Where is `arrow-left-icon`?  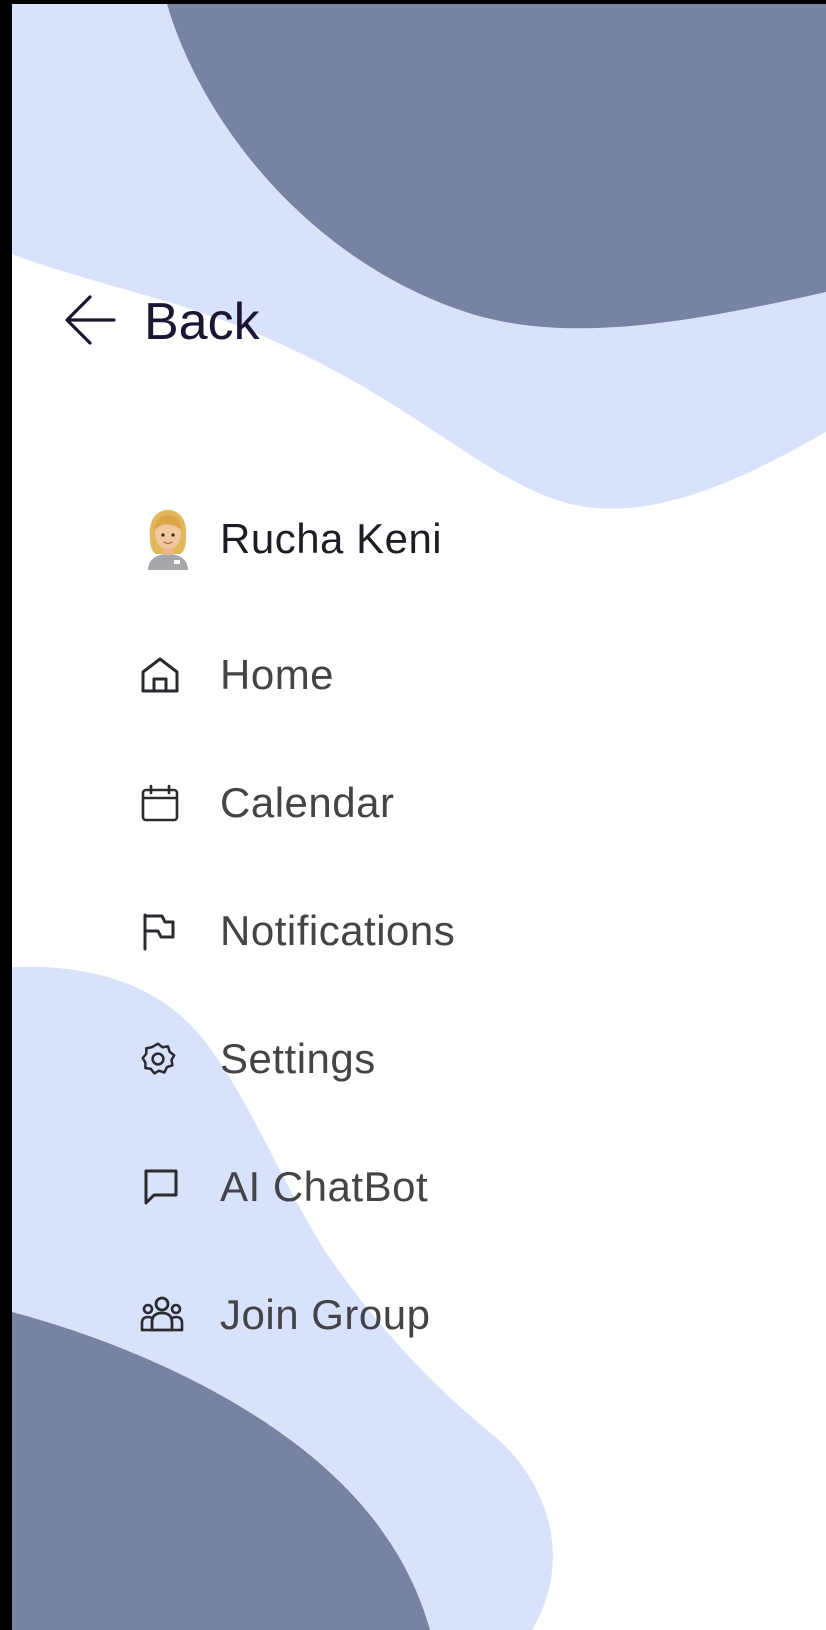
arrow-left-icon is located at coordinates (90, 322).